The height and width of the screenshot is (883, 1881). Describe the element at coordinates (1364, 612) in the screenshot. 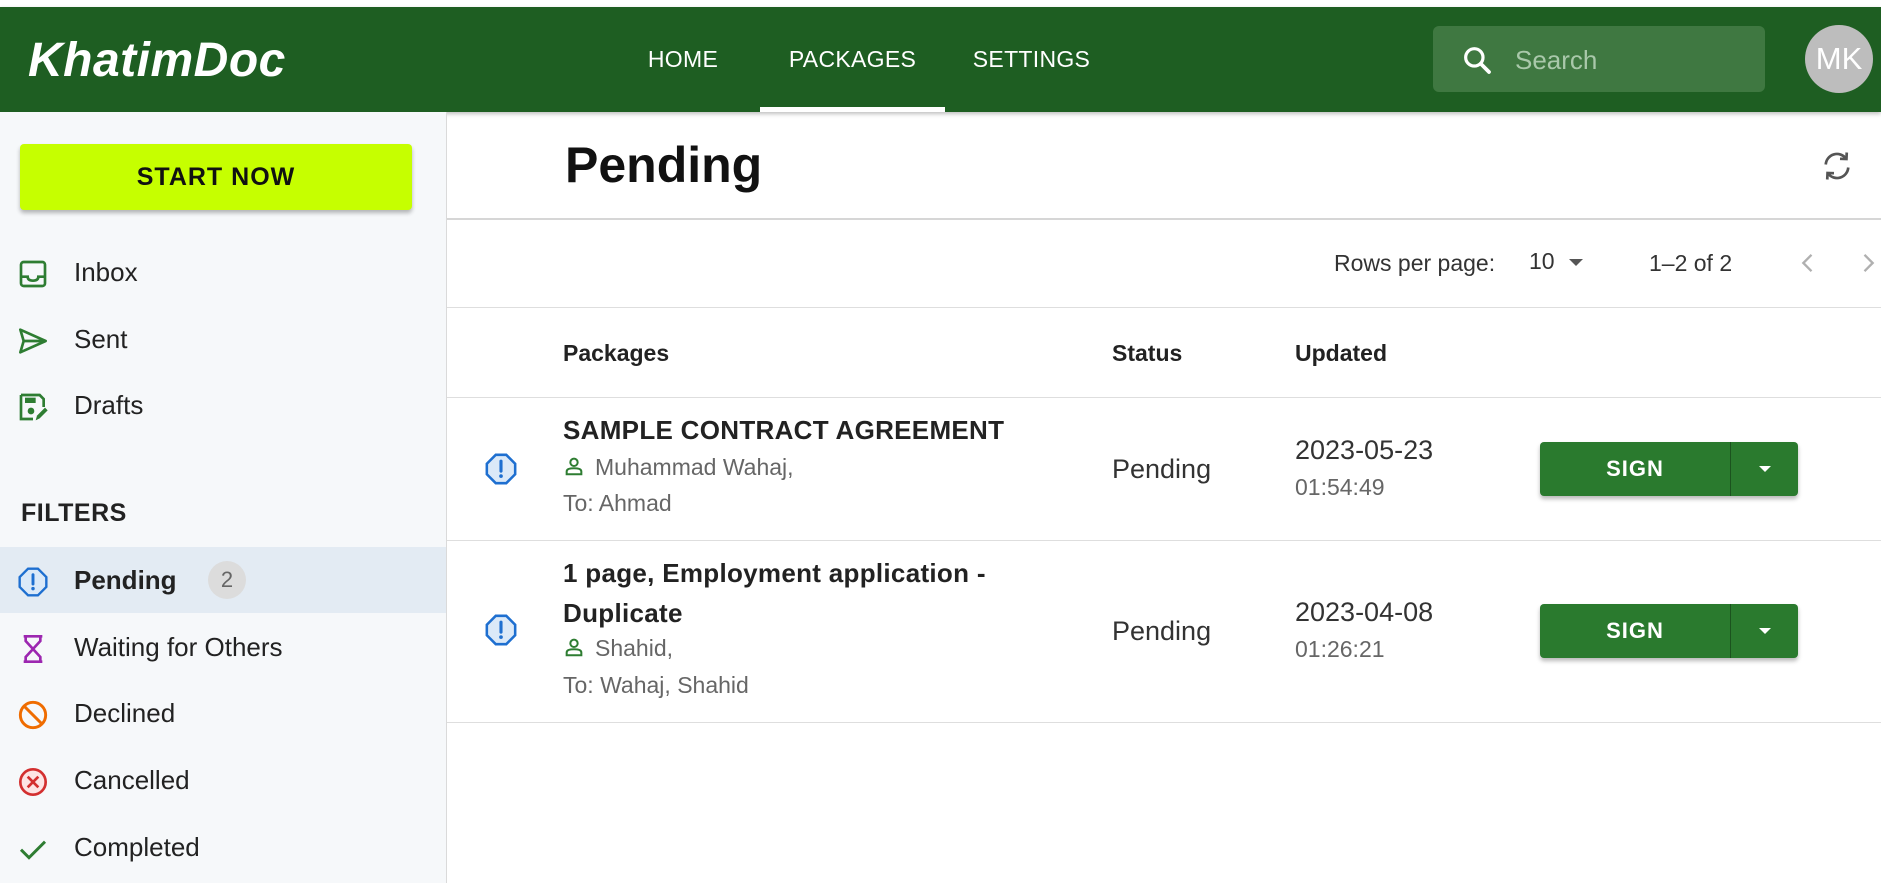

I see `package-date: 2023-04-08` at that location.